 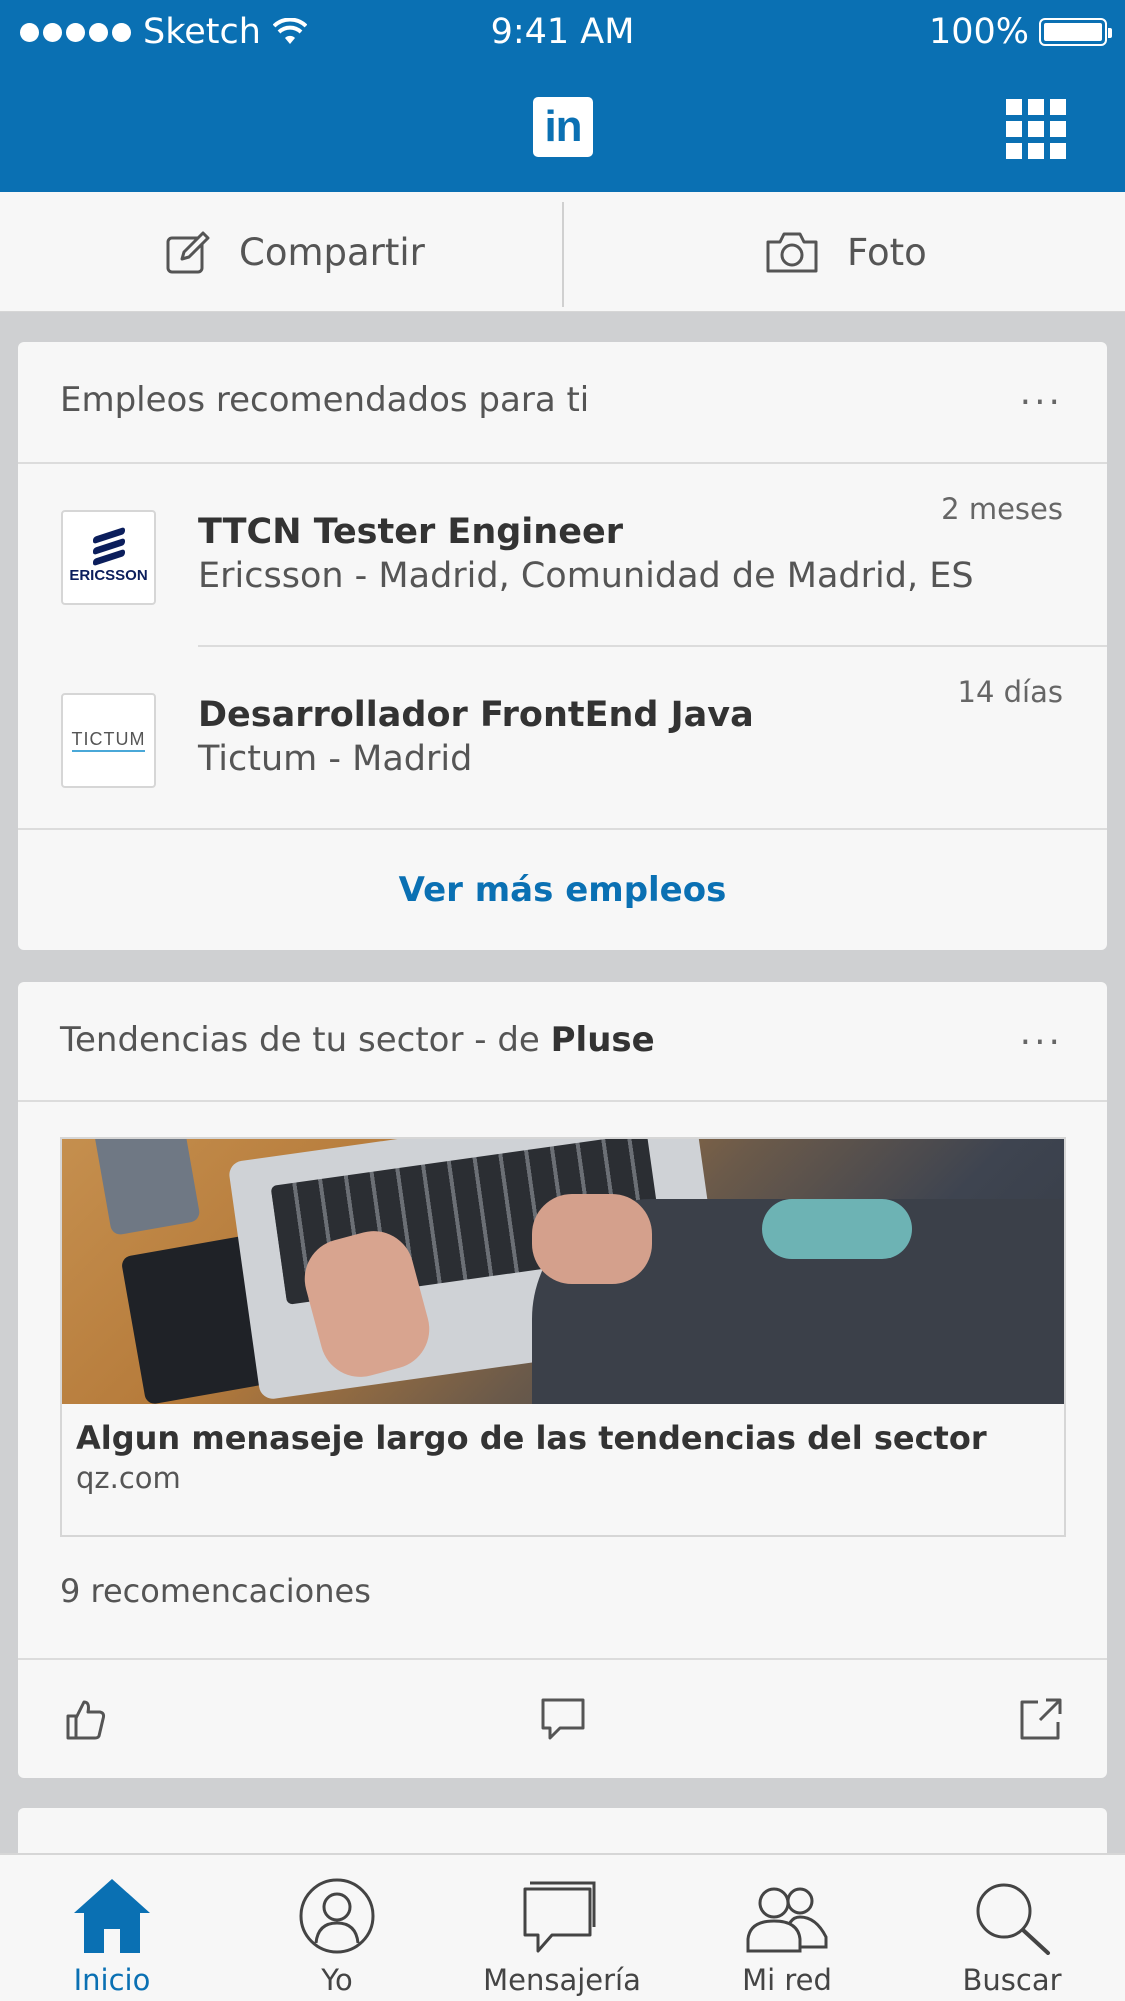 I want to click on see-more-jobs-link: Ver más empleos, so click(x=562, y=890).